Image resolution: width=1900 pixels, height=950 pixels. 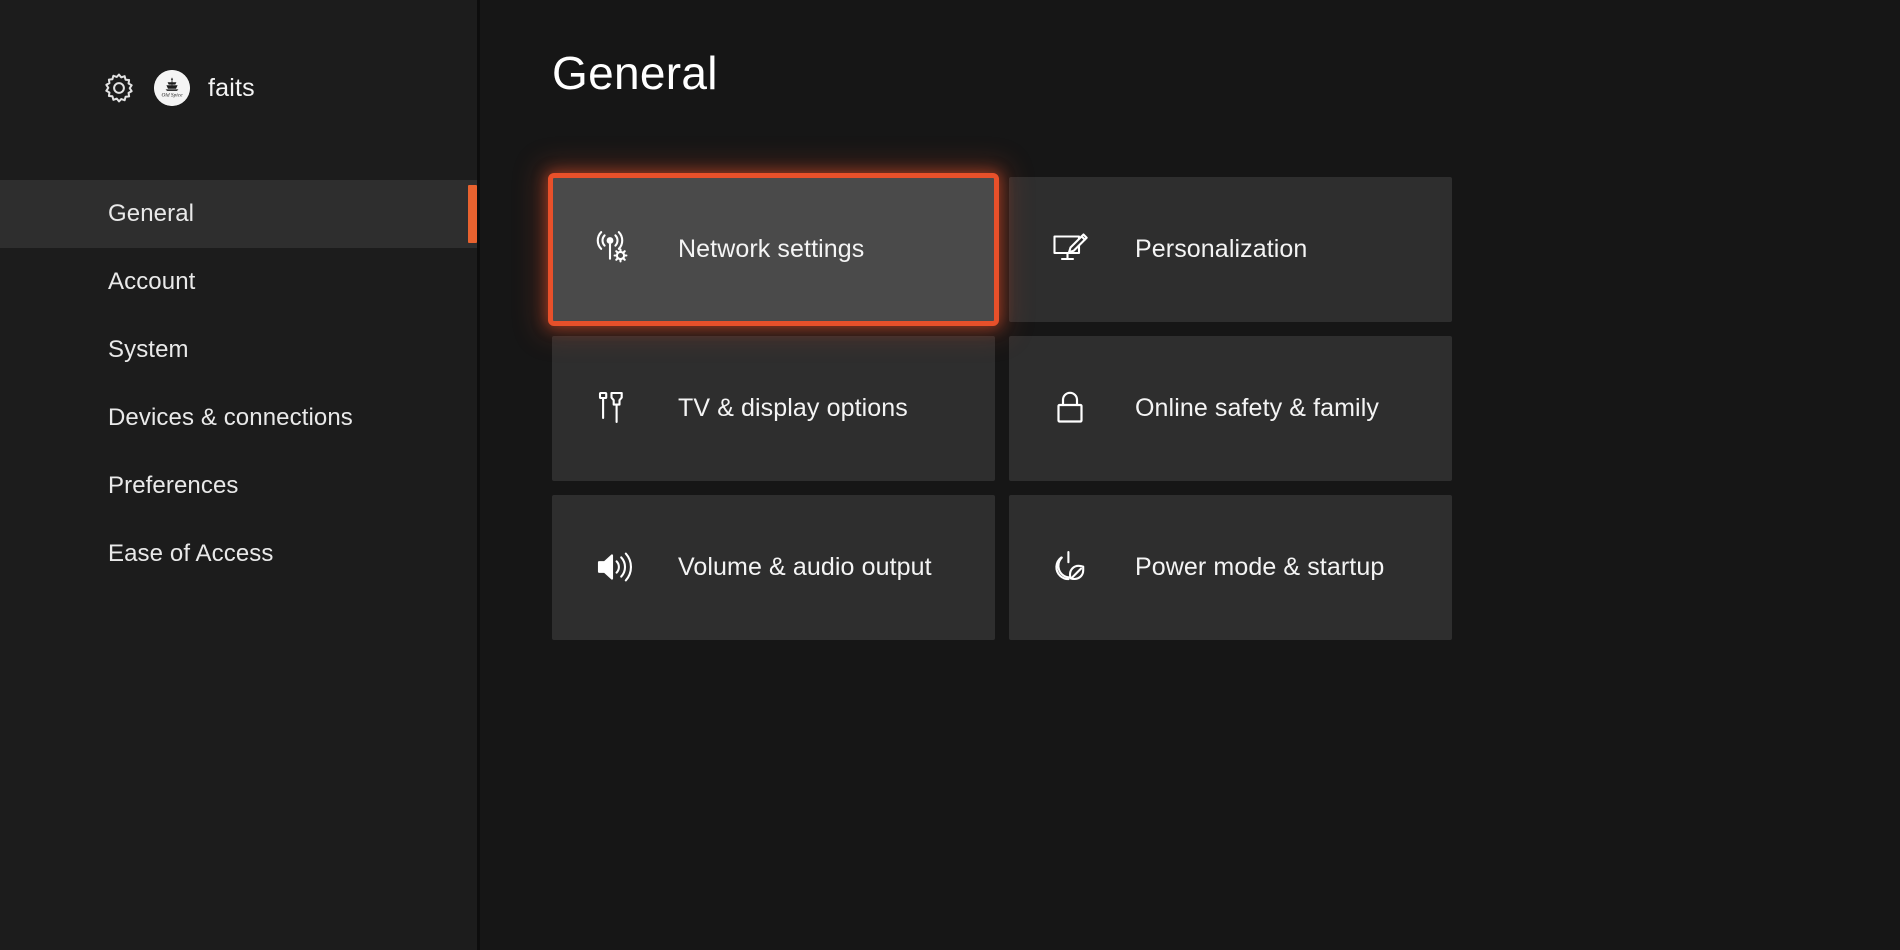 I want to click on avatar: Old Spice, so click(x=172, y=88).